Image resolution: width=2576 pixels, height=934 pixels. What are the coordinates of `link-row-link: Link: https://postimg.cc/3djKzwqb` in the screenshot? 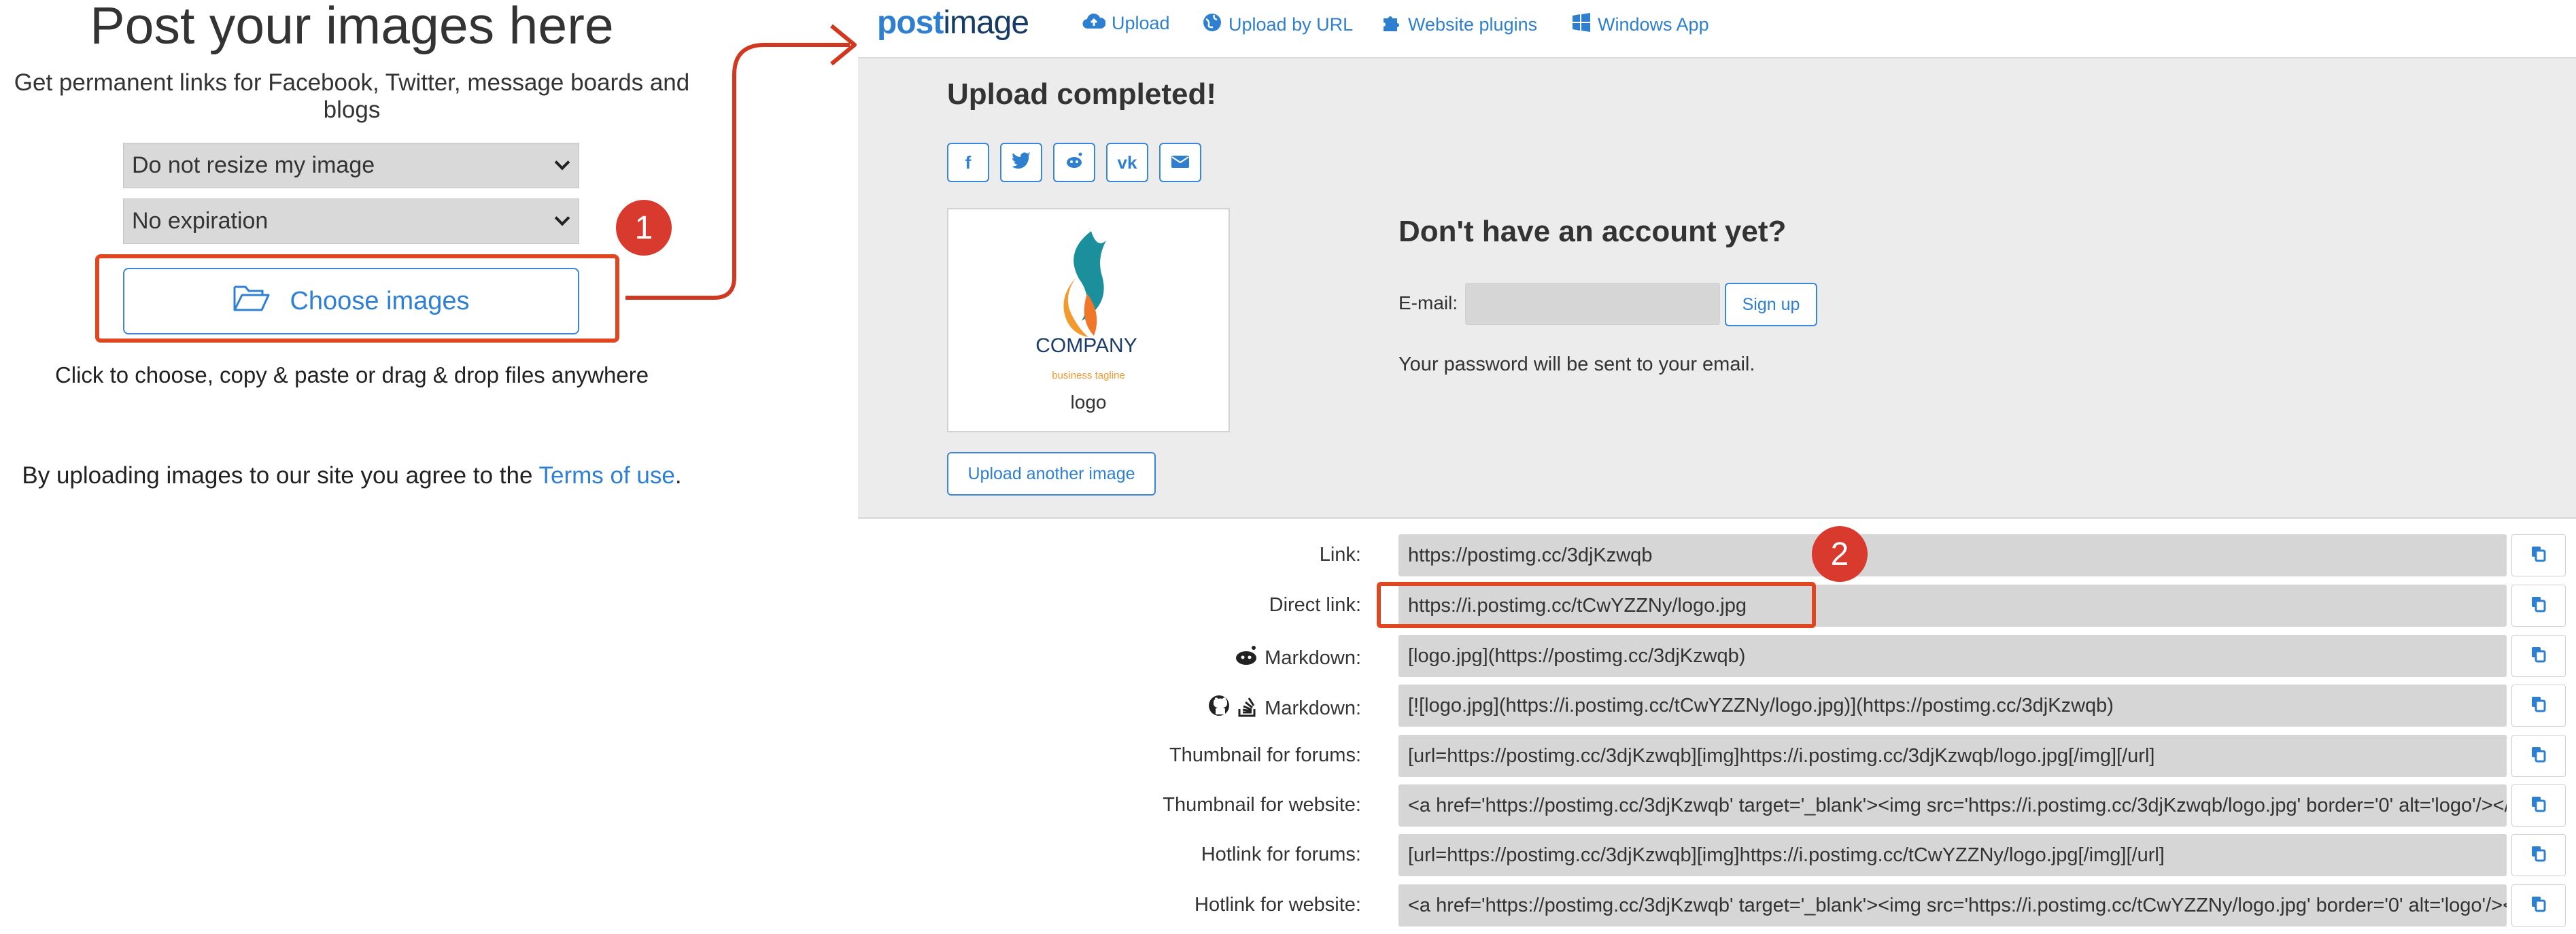 It's located at (1717, 555).